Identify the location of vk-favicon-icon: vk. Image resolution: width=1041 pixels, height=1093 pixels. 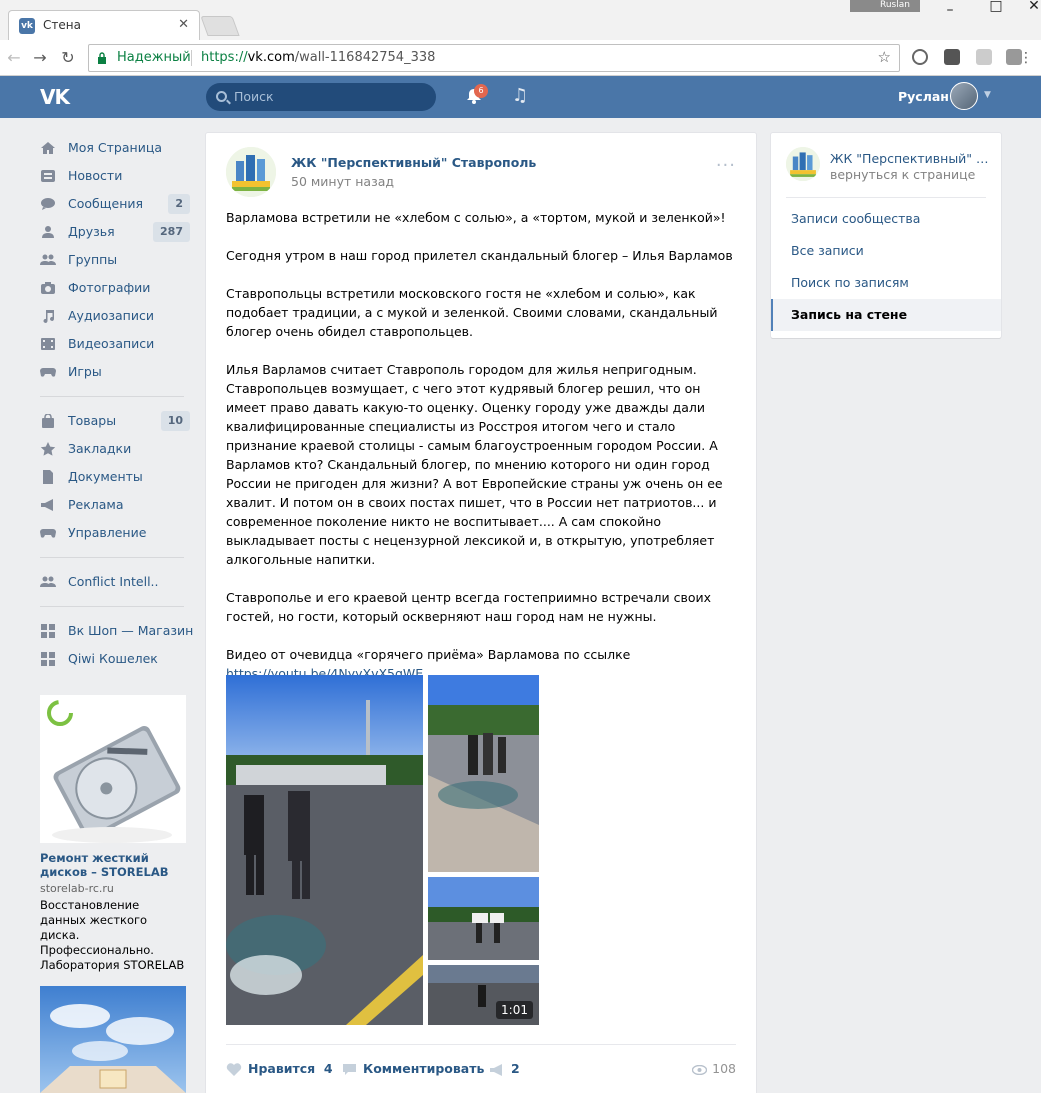
(27, 26).